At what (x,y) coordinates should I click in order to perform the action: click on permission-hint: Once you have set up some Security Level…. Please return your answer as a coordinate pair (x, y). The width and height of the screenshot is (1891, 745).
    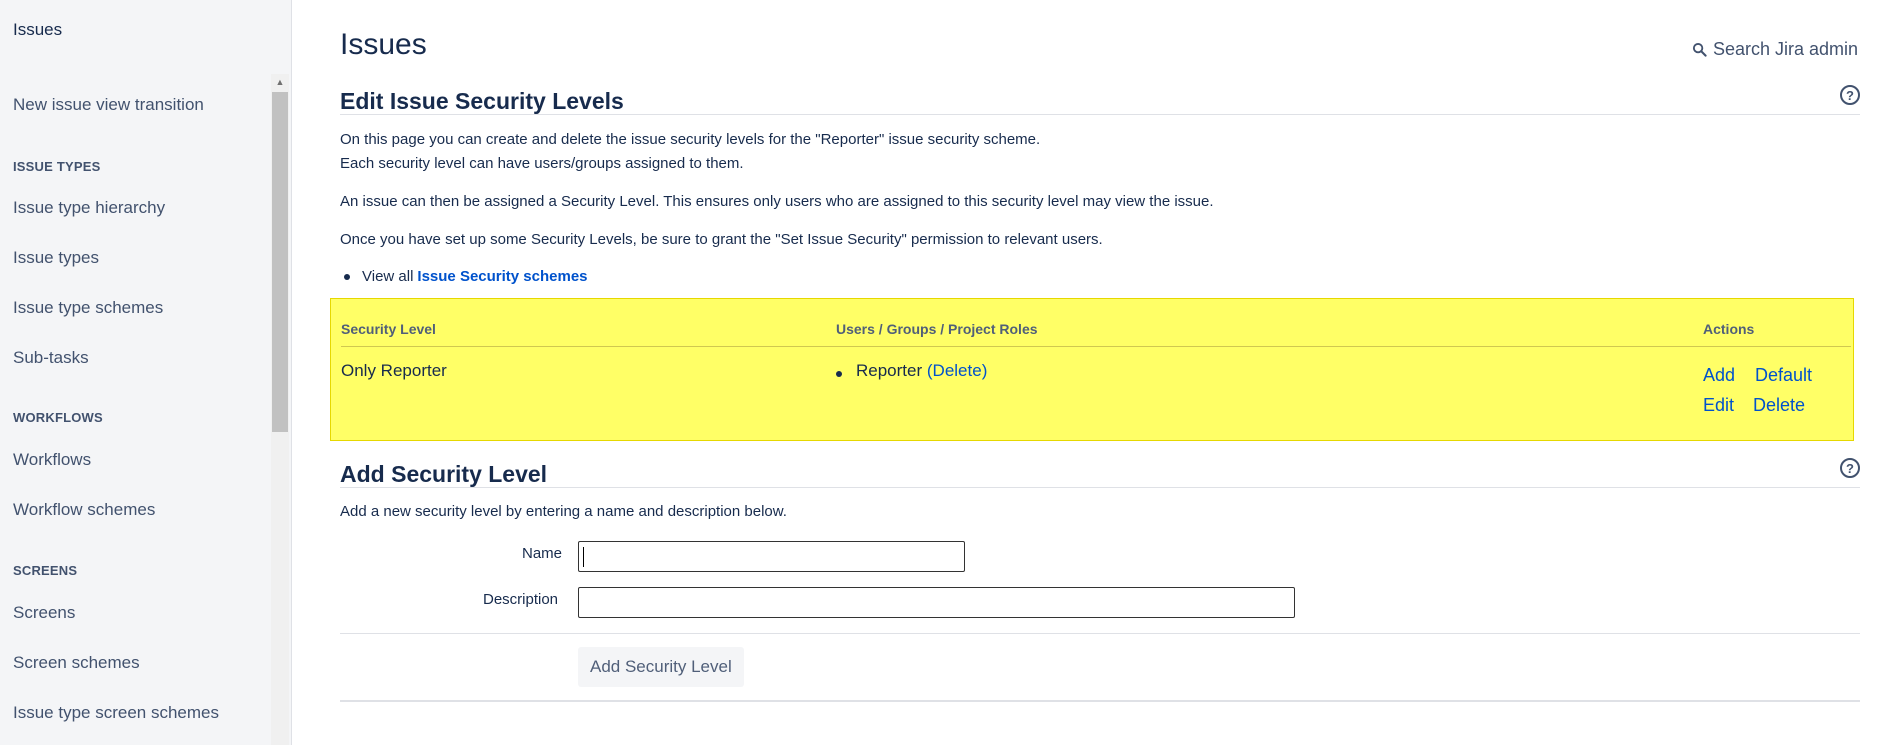
    Looking at the image, I should click on (721, 239).